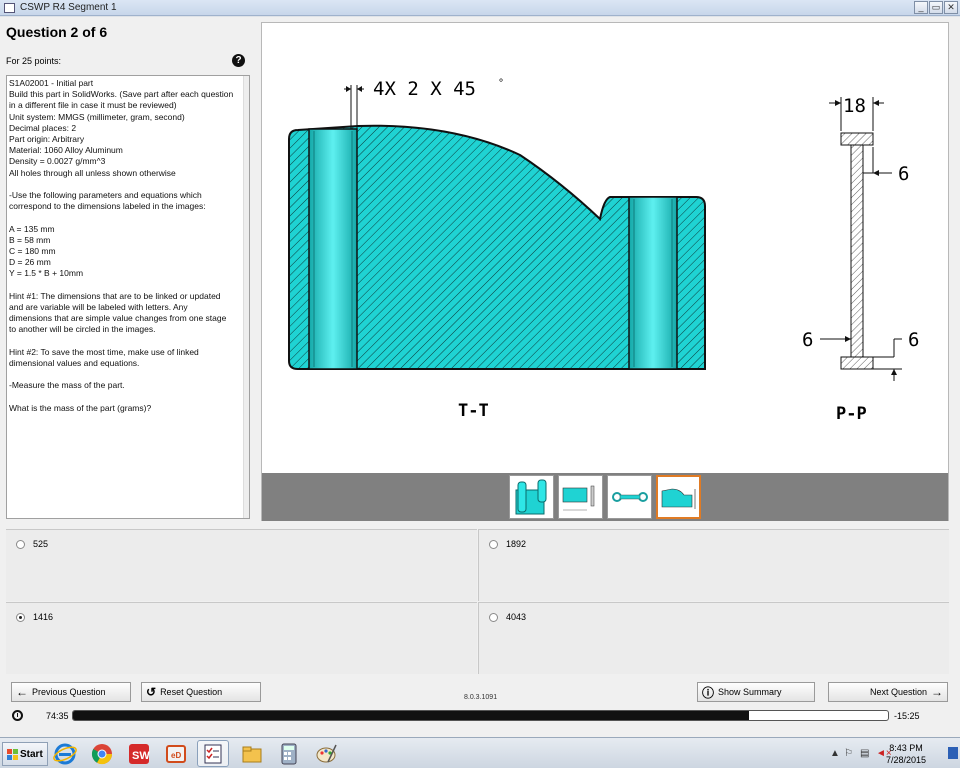 This screenshot has height=768, width=960. Describe the element at coordinates (937, 692) in the screenshot. I see `arrow-right-icon: →` at that location.